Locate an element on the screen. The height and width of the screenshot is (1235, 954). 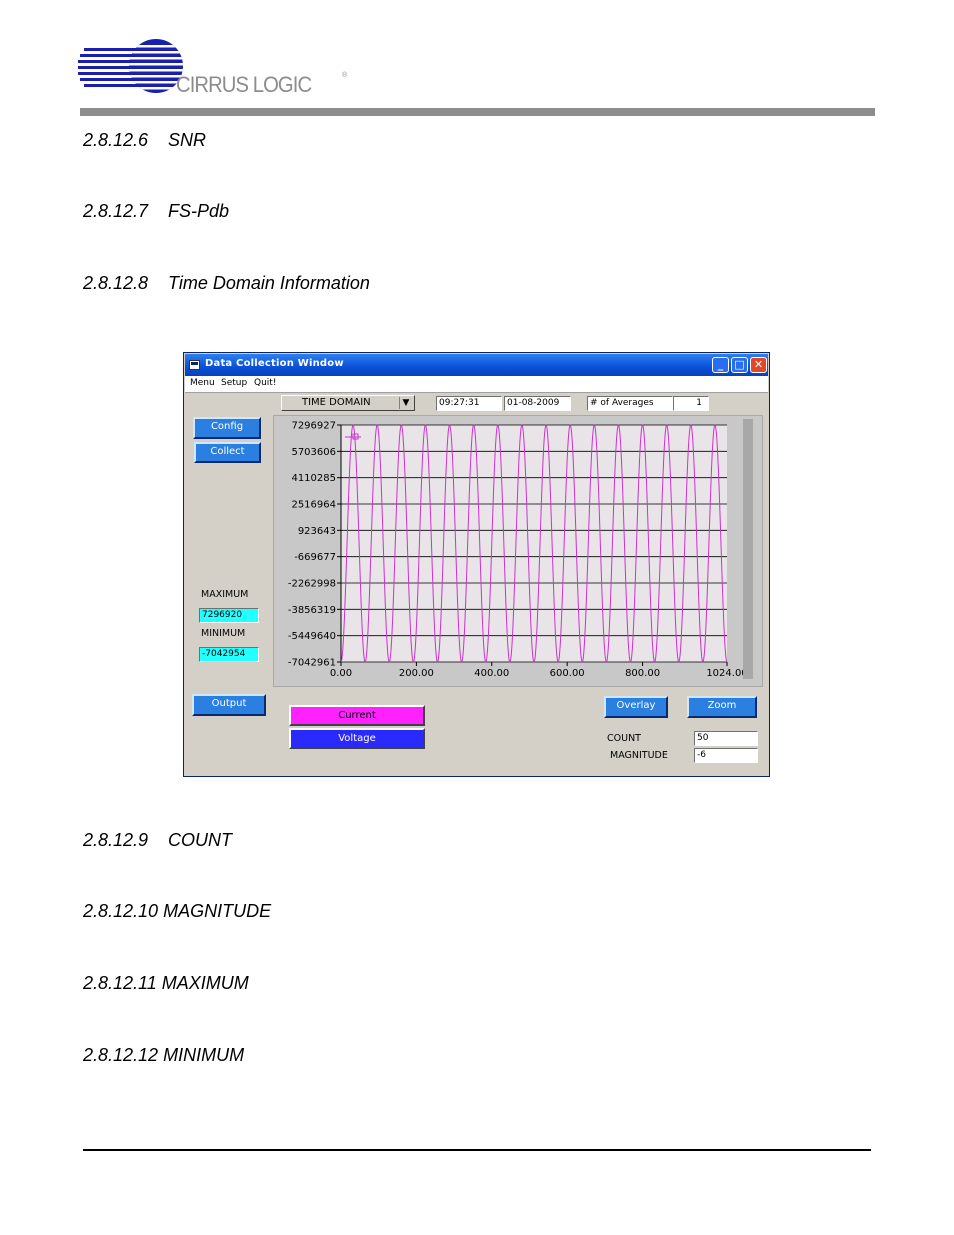
graph-scroll-edge is located at coordinates (748, 549).